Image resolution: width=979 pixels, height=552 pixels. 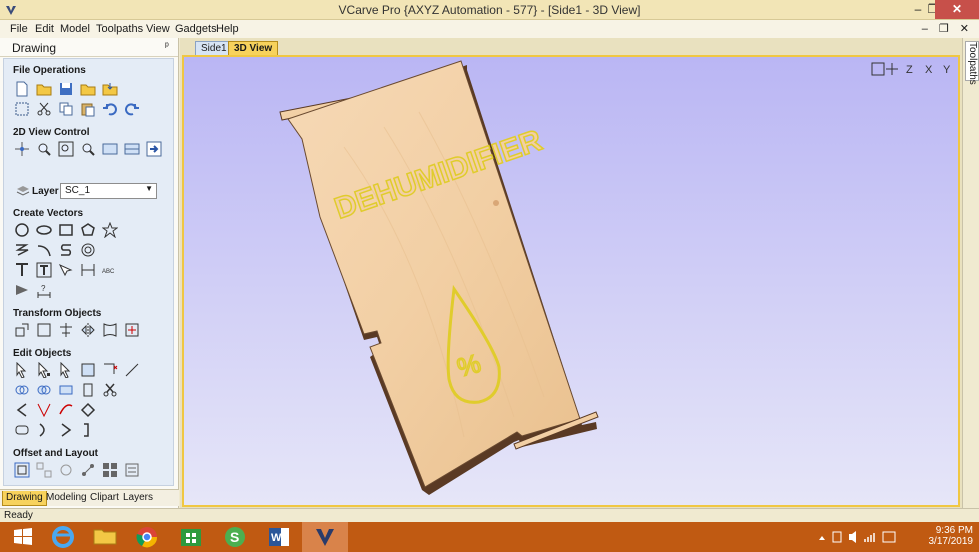 I want to click on join-icon, so click(x=22, y=430).